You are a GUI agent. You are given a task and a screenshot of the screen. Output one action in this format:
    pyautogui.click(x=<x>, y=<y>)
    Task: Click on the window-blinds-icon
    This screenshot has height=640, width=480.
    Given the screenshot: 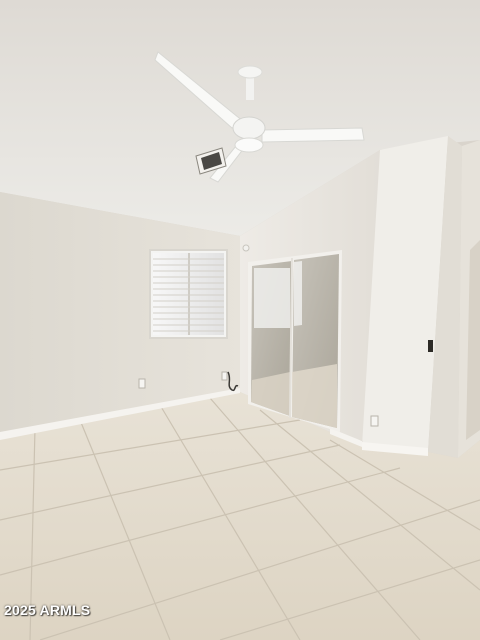 What is the action you would take?
    pyautogui.click(x=188, y=294)
    